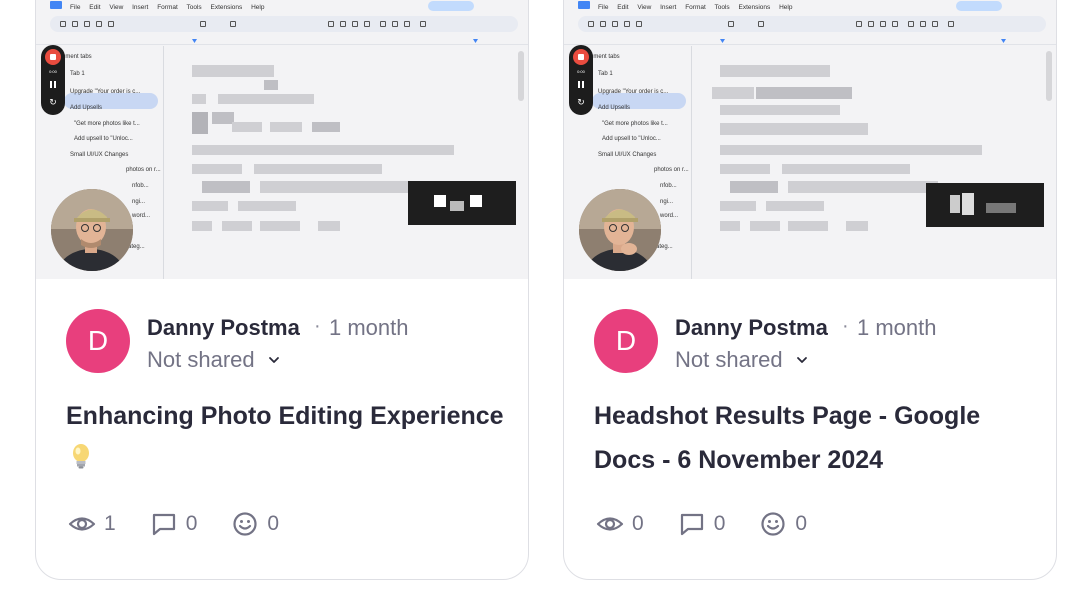 The image size is (1080, 608). Describe the element at coordinates (722, 7) in the screenshot. I see `menu-tools: Tools` at that location.